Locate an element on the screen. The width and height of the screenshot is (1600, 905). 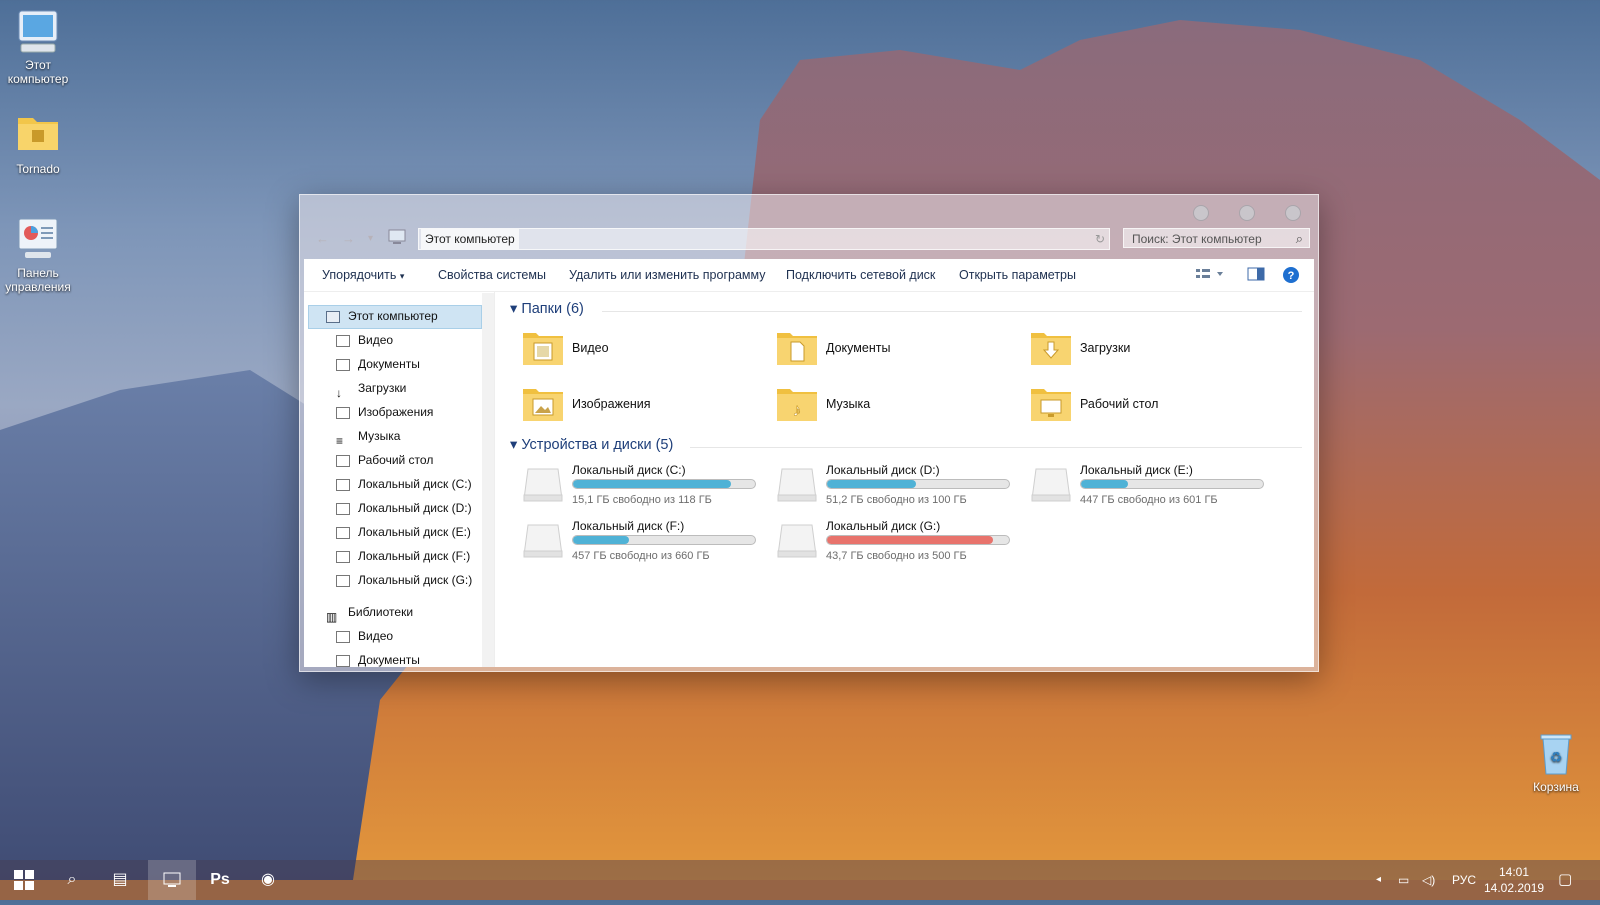
preview-pane-icon is located at coordinates (1256, 275).